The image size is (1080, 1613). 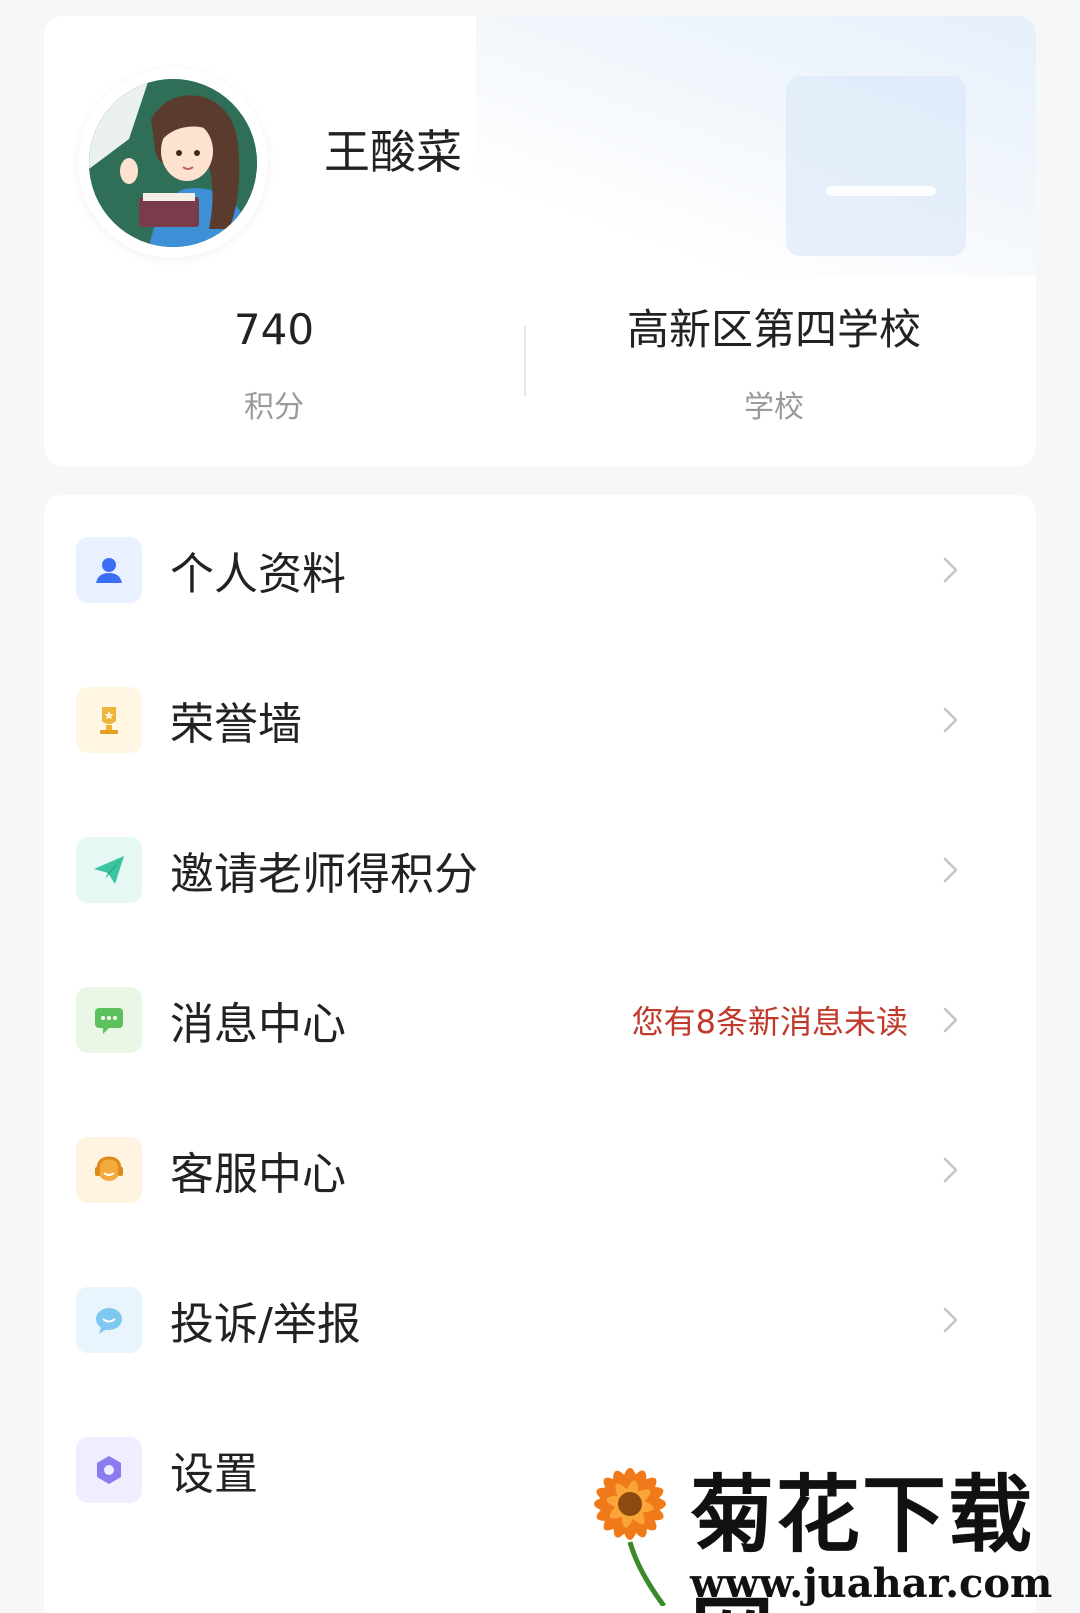 What do you see at coordinates (393, 152) in the screenshot?
I see `user-name: 王酸菜` at bounding box center [393, 152].